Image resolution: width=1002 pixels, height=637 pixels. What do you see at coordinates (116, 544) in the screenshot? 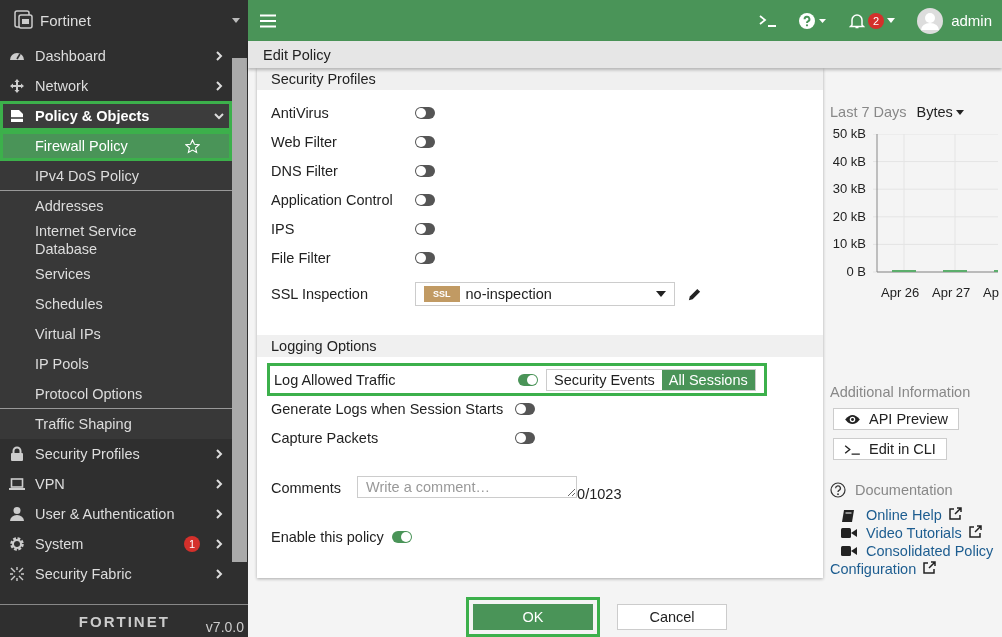
I see `nav-item: System 1` at bounding box center [116, 544].